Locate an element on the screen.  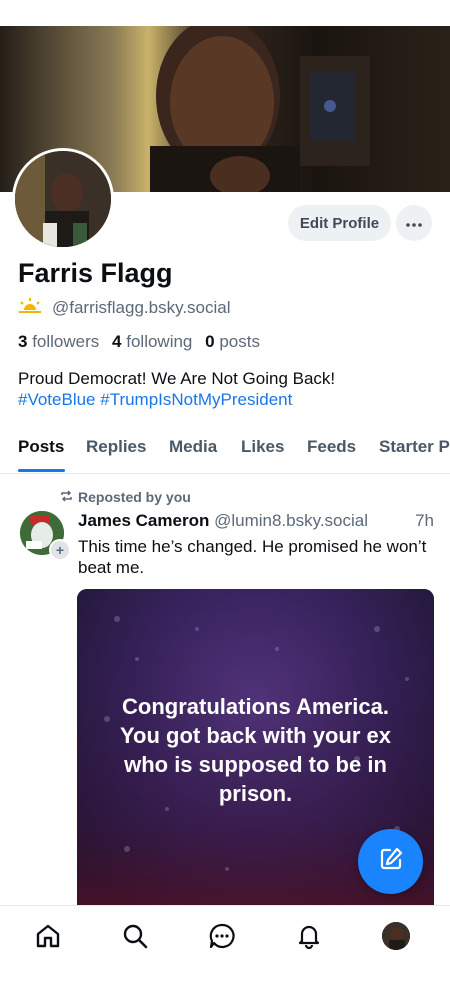
nav-notifications is located at coordinates (309, 938).